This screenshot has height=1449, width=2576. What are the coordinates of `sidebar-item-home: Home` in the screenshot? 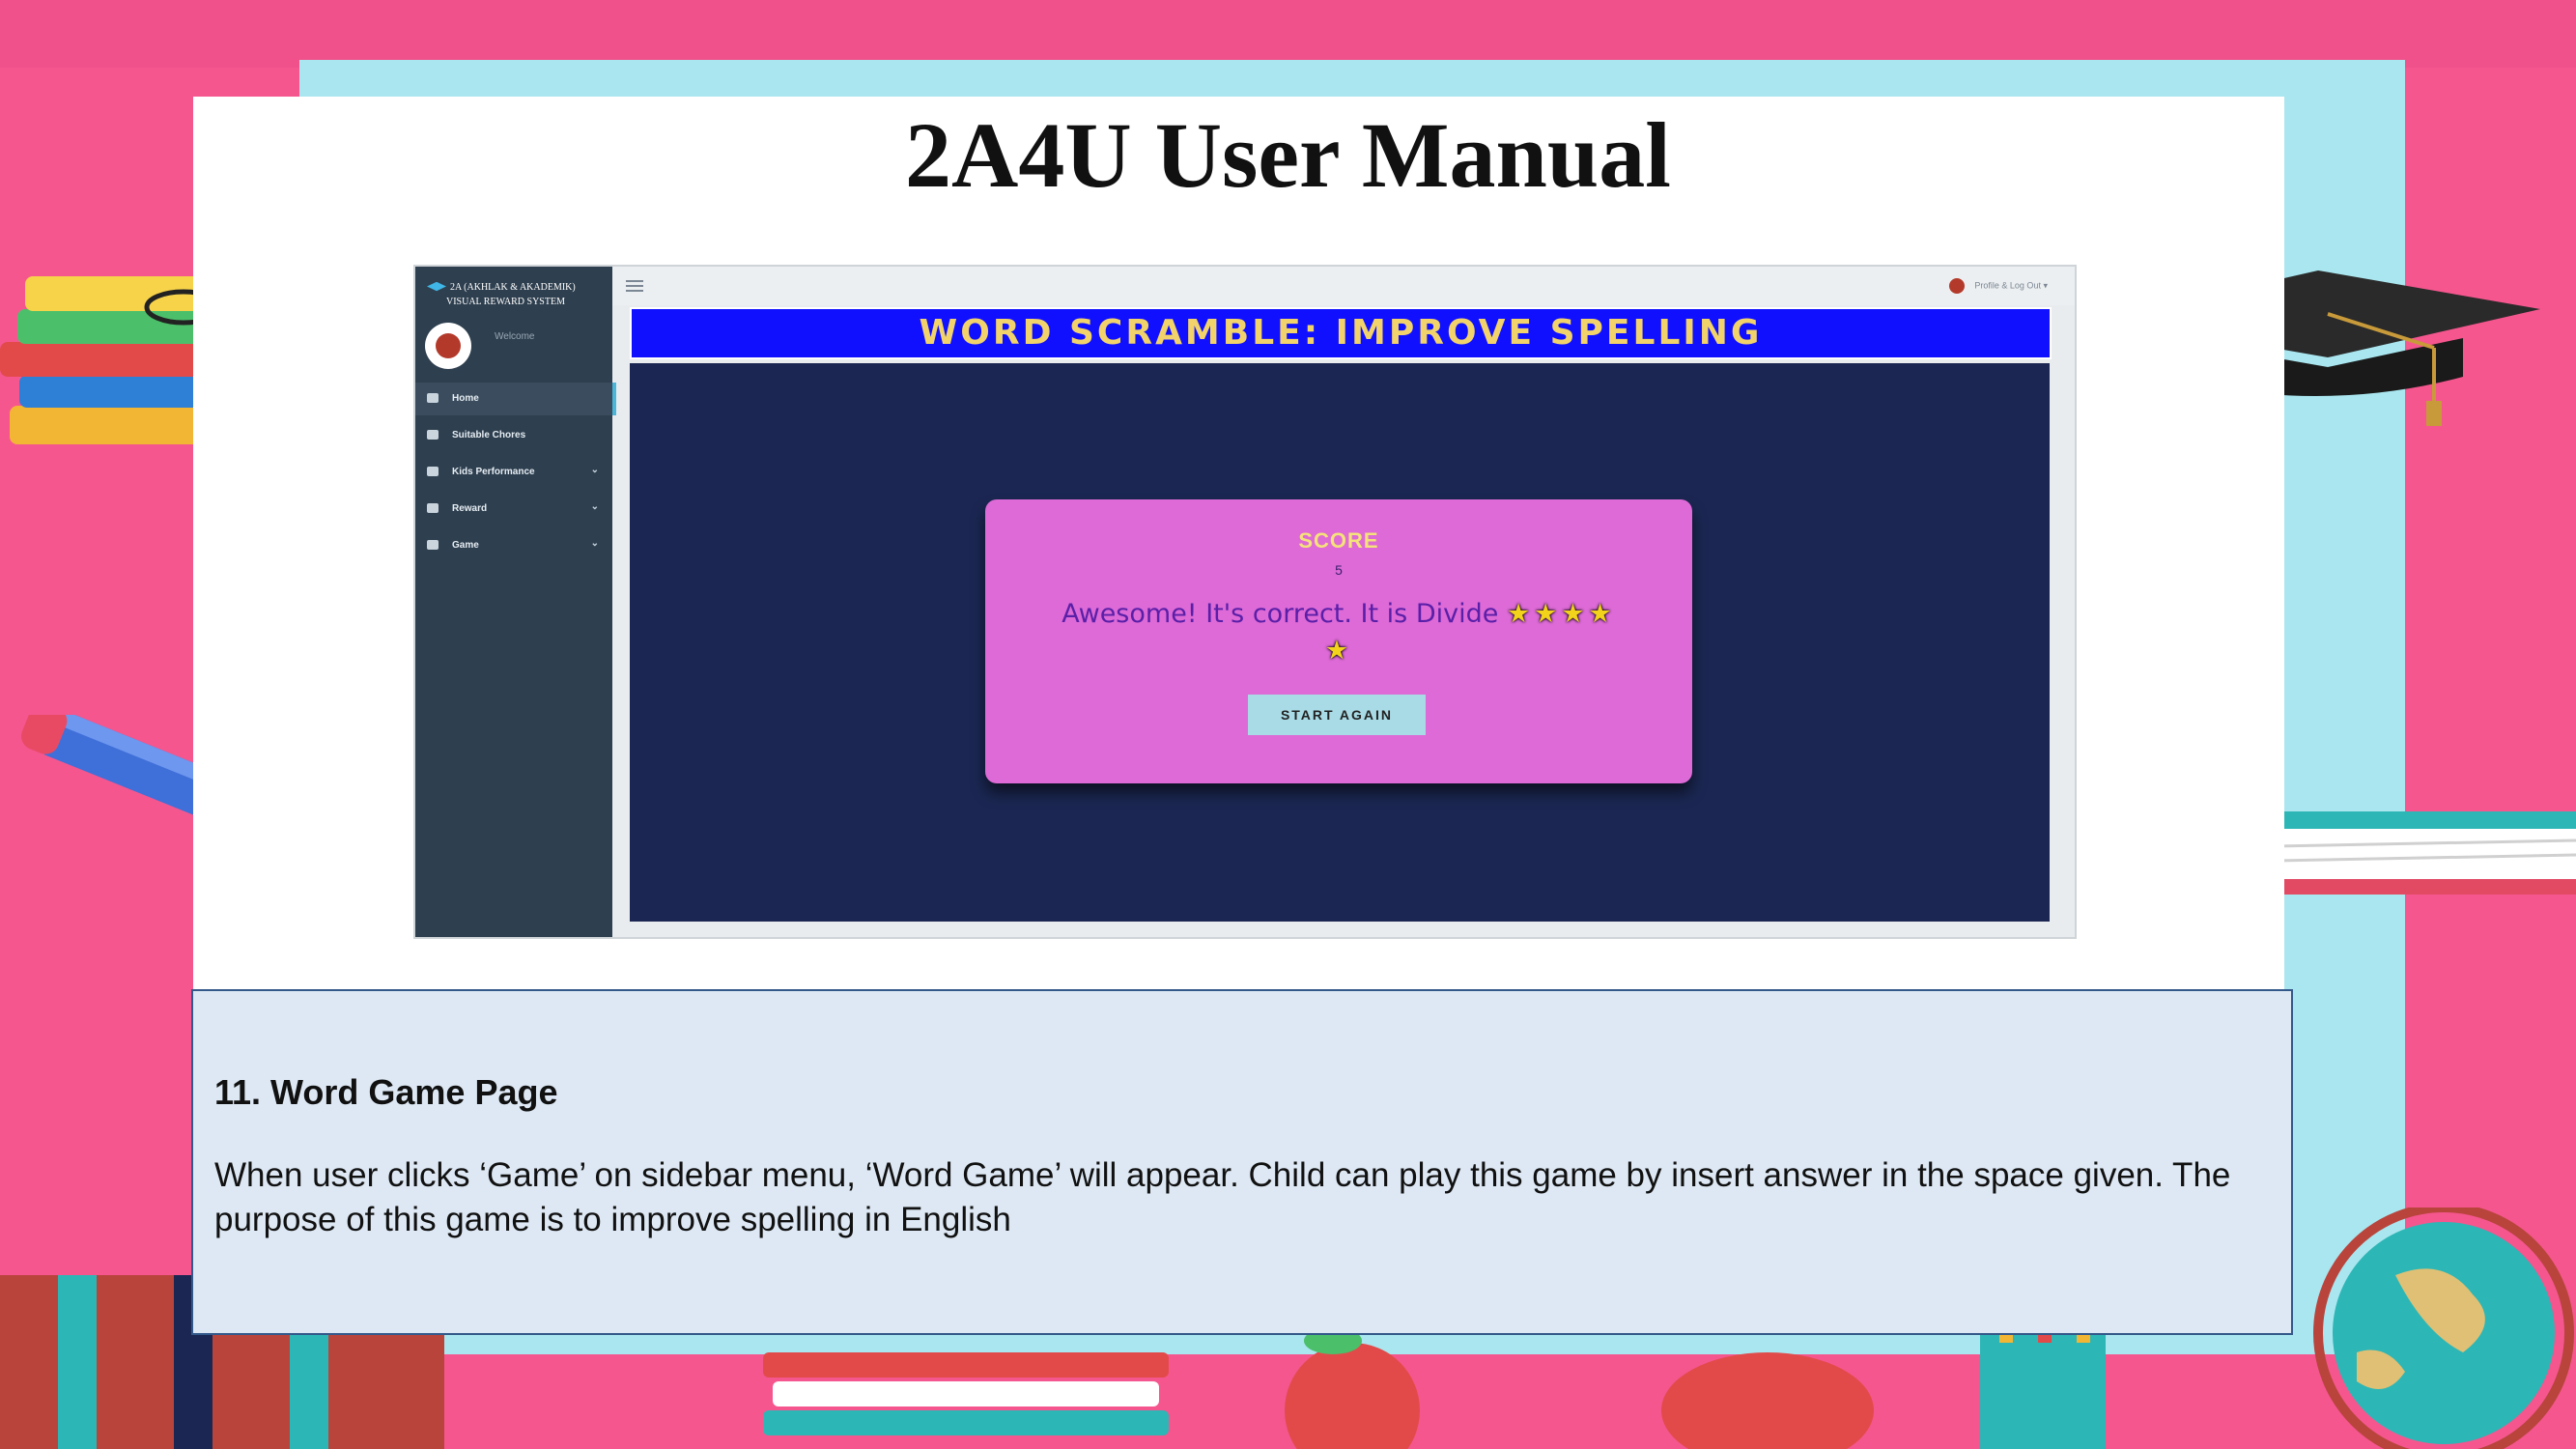 It's located at (515, 399).